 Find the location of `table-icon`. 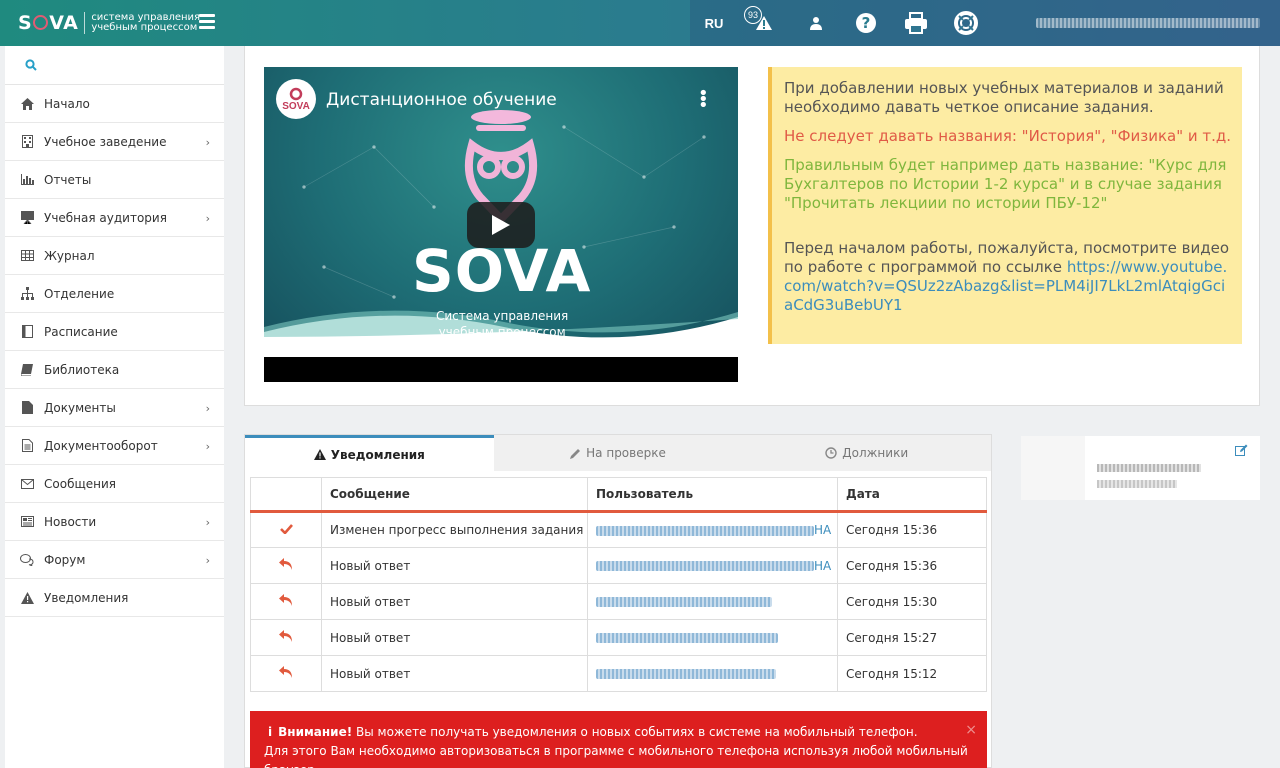

table-icon is located at coordinates (27, 256).